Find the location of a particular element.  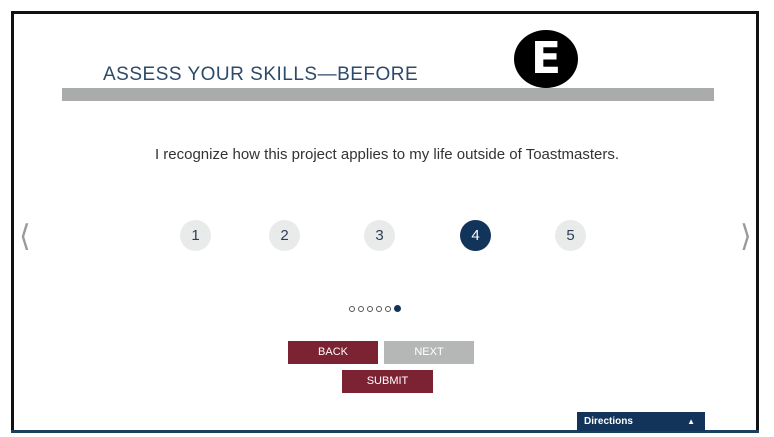

rating-option-1: 1 is located at coordinates (195, 235).